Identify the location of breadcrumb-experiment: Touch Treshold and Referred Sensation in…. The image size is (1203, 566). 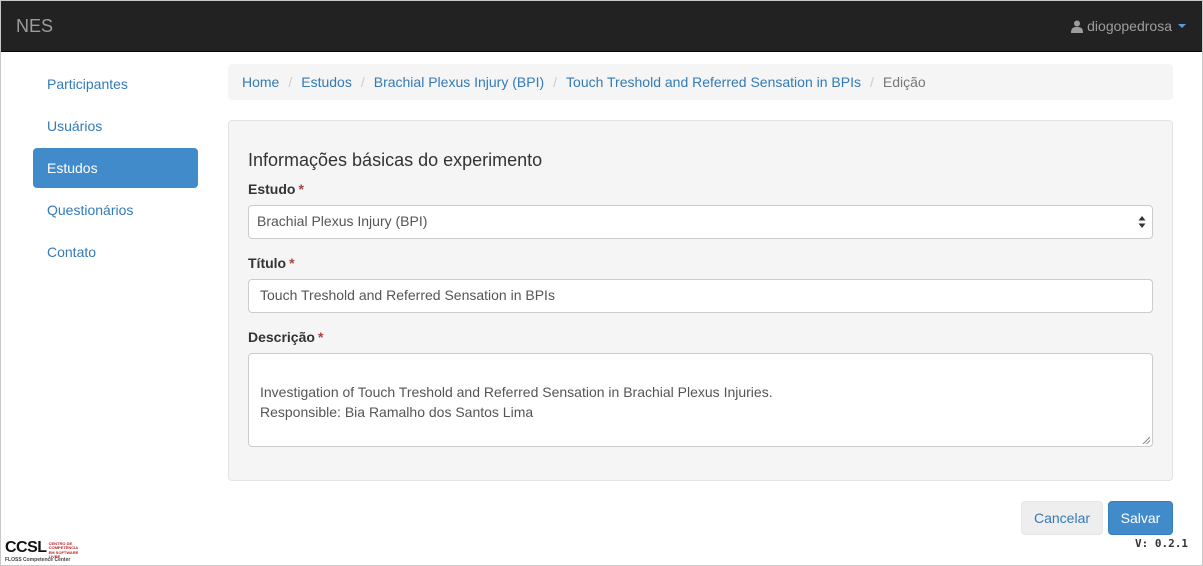
(713, 82).